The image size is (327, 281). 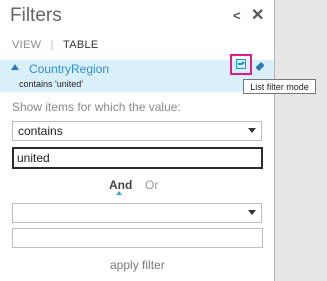 What do you see at coordinates (137, 131) in the screenshot?
I see `condition-select-1: contains` at bounding box center [137, 131].